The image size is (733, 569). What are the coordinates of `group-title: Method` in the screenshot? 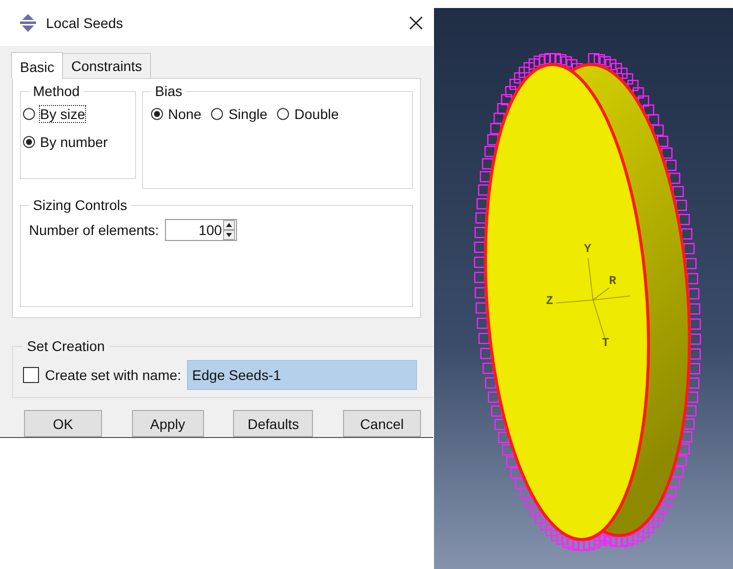 It's located at (56, 91).